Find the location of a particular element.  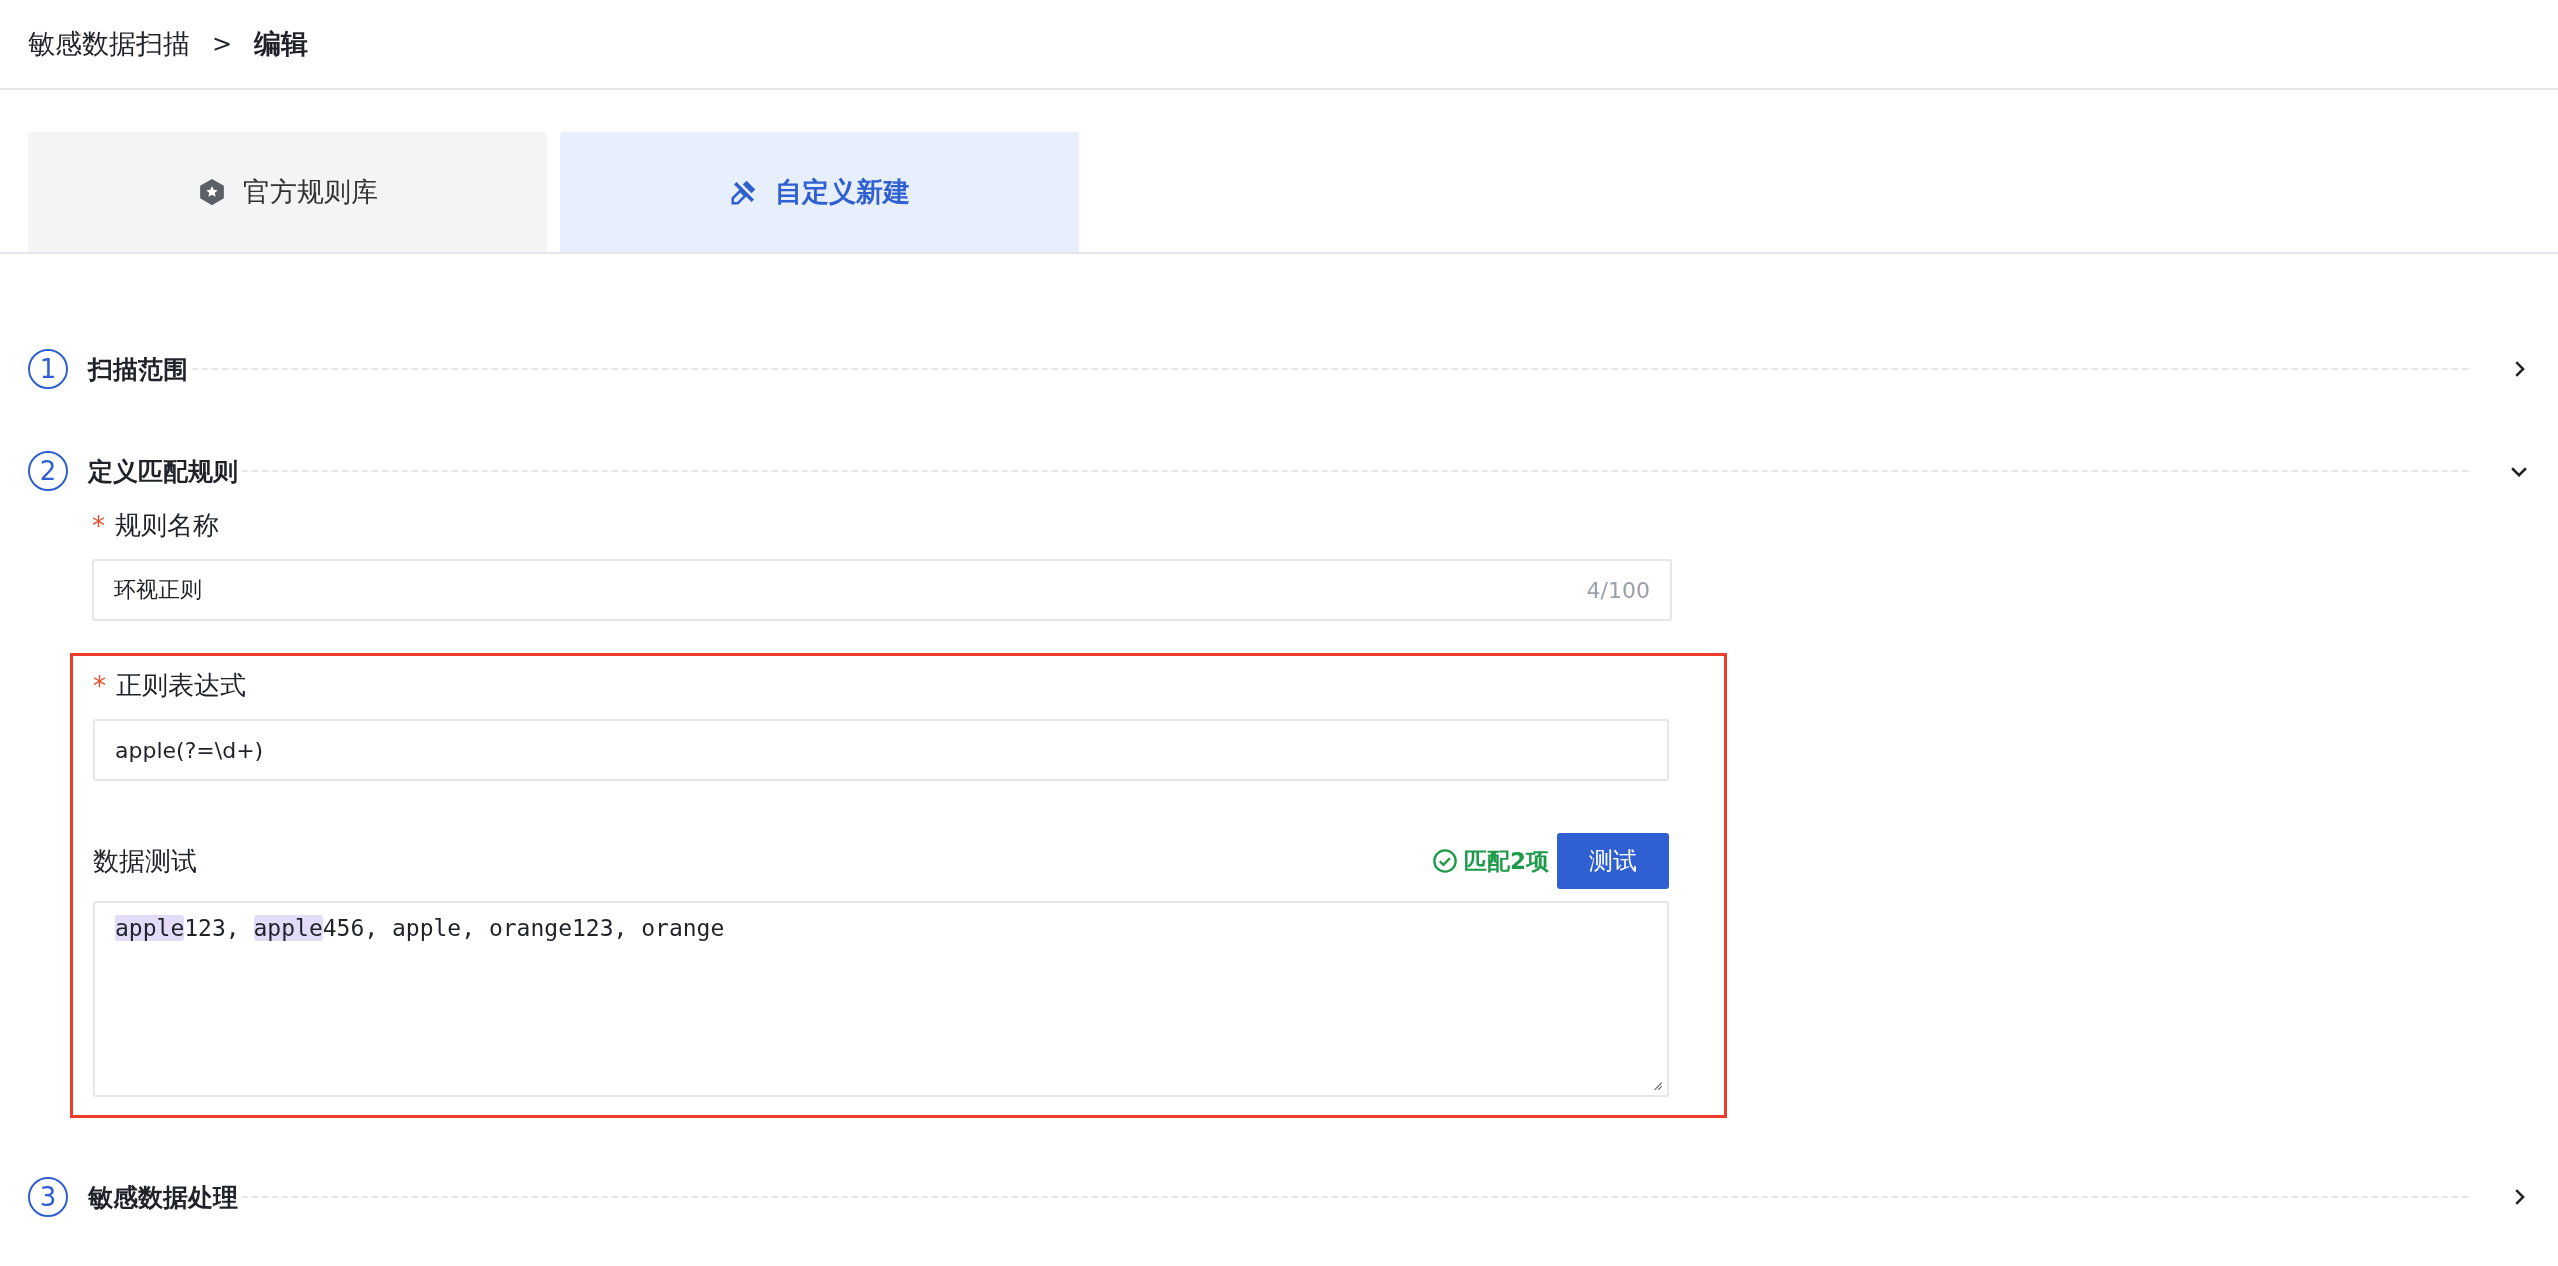

step-title: 定义匹配规则 is located at coordinates (163, 471).